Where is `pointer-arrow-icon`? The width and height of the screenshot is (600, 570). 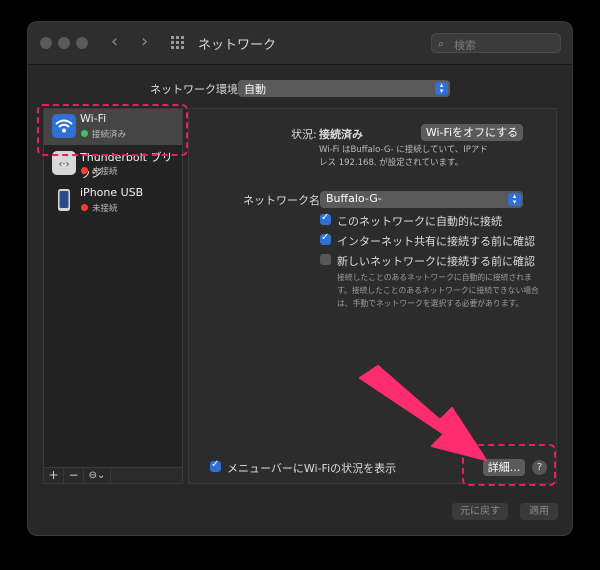 pointer-arrow-icon is located at coordinates (423, 413).